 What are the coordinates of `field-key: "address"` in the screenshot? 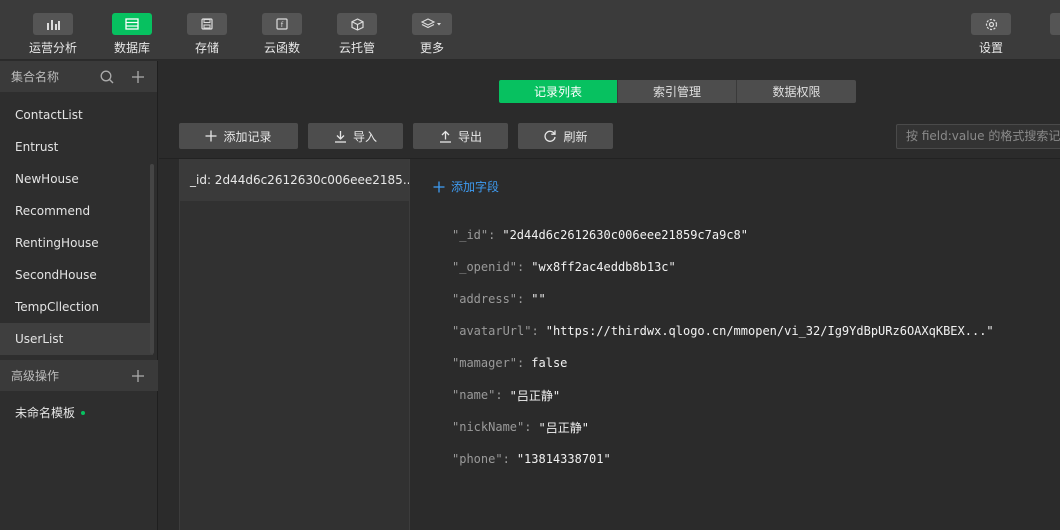 It's located at (485, 299).